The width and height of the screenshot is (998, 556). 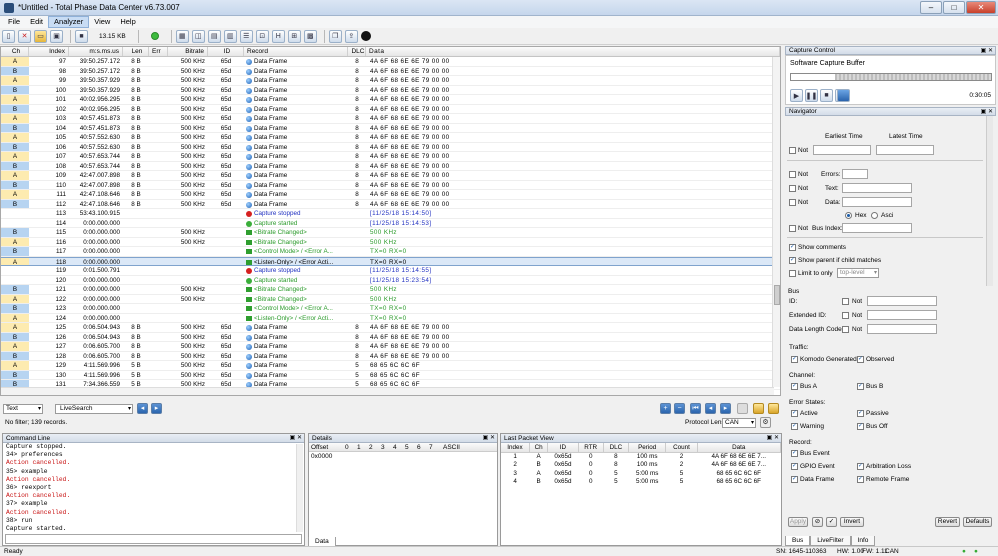 What do you see at coordinates (989, 201) in the screenshot?
I see `navigator-scrollbar` at bounding box center [989, 201].